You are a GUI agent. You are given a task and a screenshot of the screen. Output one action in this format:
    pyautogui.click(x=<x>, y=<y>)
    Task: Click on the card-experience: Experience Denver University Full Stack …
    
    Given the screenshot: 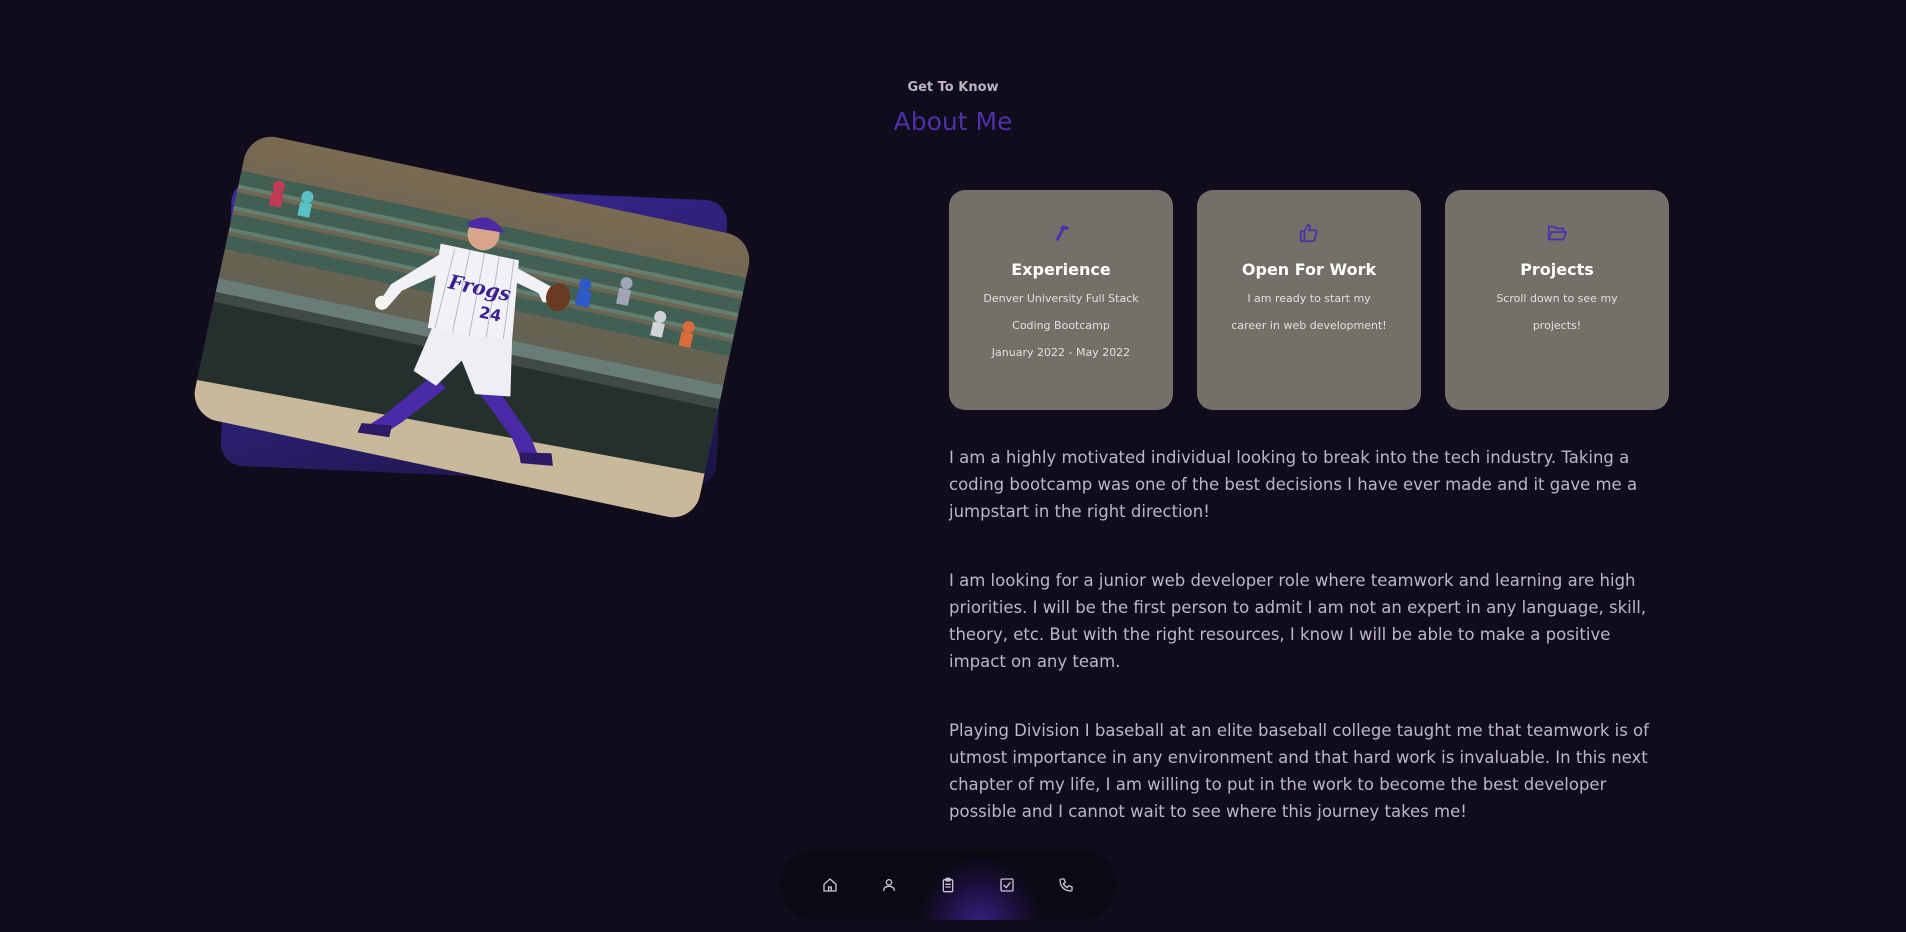 What is the action you would take?
    pyautogui.click(x=1061, y=300)
    